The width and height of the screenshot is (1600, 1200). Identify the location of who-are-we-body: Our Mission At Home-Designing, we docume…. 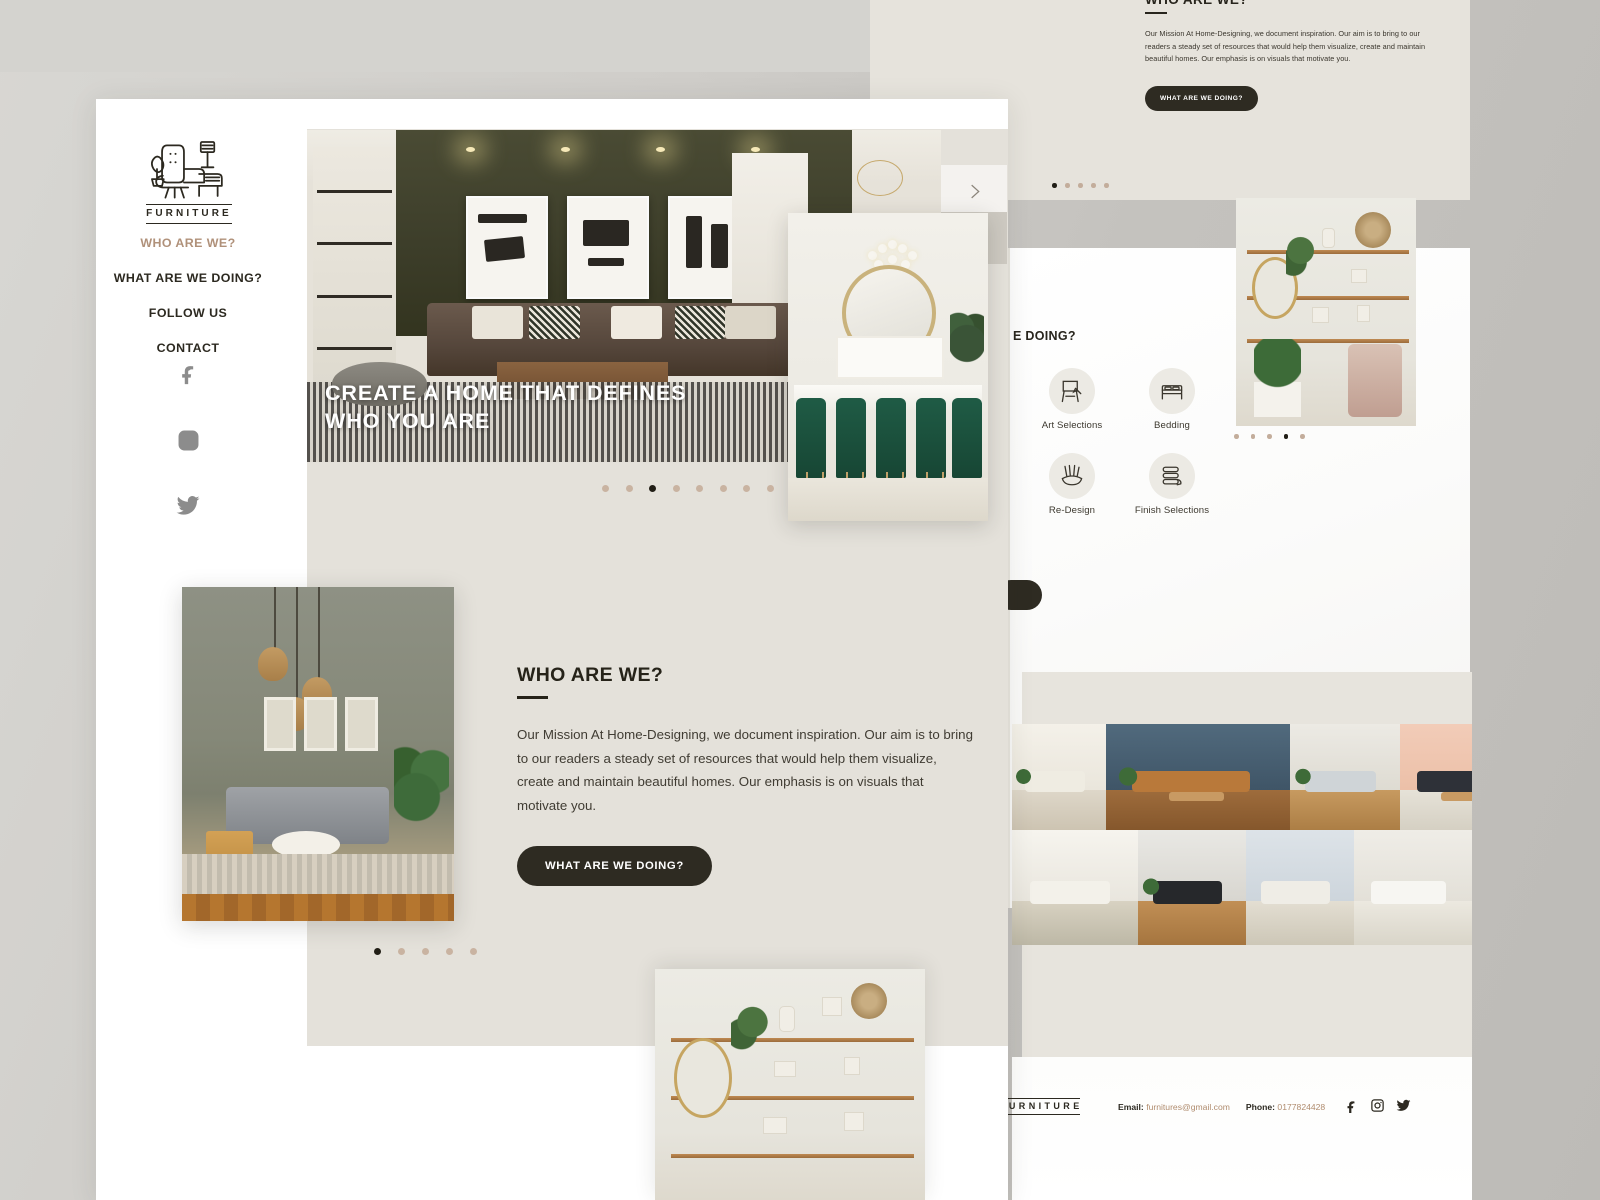
(745, 770).